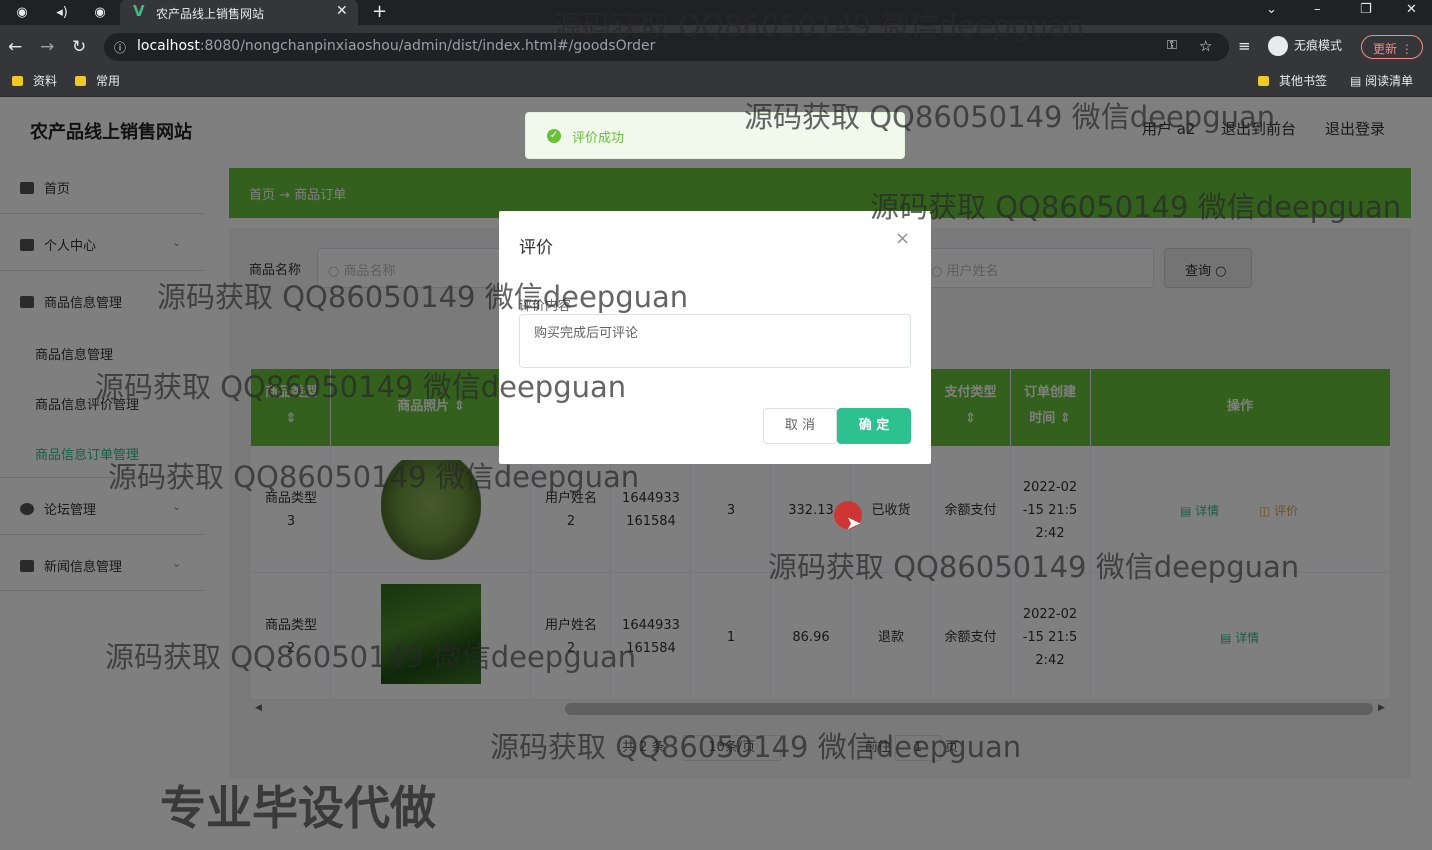 The height and width of the screenshot is (850, 1432). Describe the element at coordinates (298, 808) in the screenshot. I see `watermark-footer: 专业毕设代做` at that location.